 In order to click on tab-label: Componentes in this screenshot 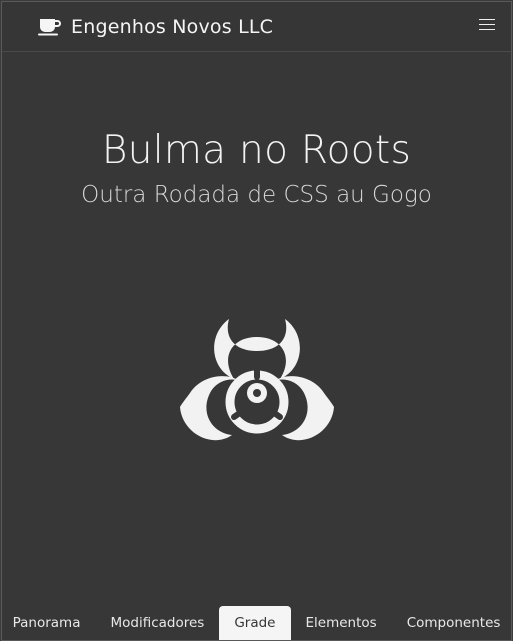, I will do `click(453, 623)`.